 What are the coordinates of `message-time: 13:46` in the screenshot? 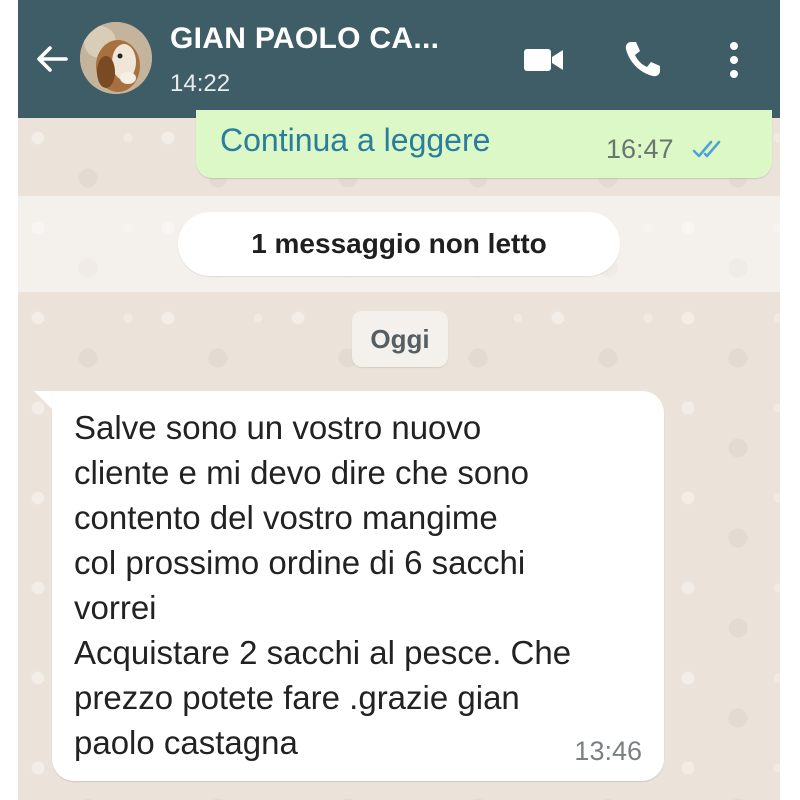 It's located at (608, 751).